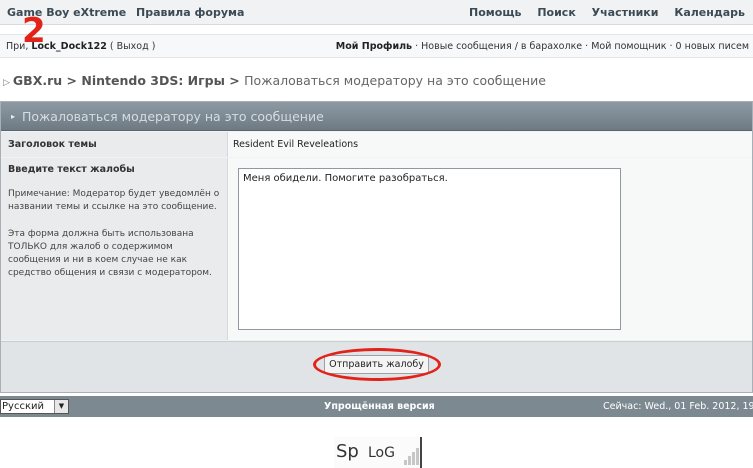 Image resolution: width=753 pixels, height=468 pixels. I want to click on help-link: Помощь, so click(495, 12).